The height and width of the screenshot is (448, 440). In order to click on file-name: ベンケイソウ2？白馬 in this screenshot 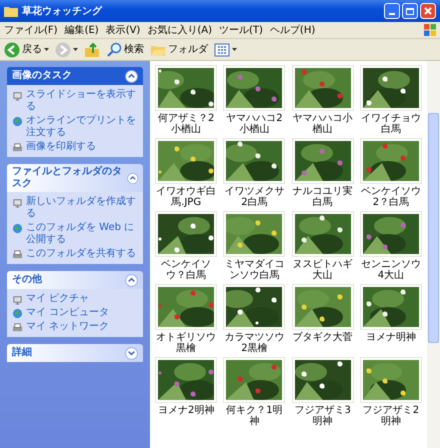, I will do `click(391, 197)`.